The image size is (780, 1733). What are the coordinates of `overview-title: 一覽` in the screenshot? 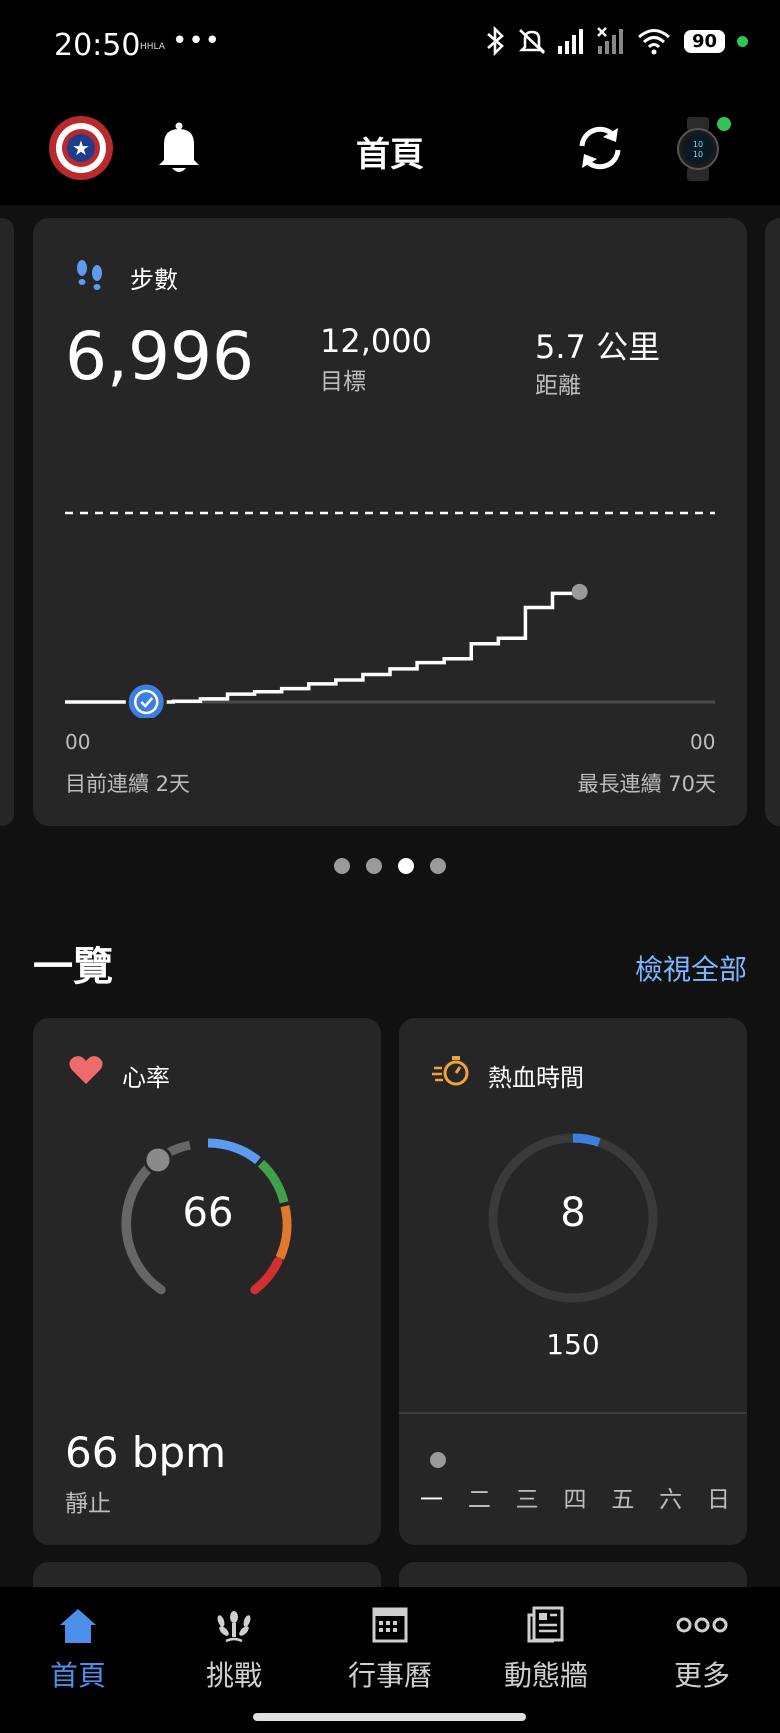 It's located at (73, 967).